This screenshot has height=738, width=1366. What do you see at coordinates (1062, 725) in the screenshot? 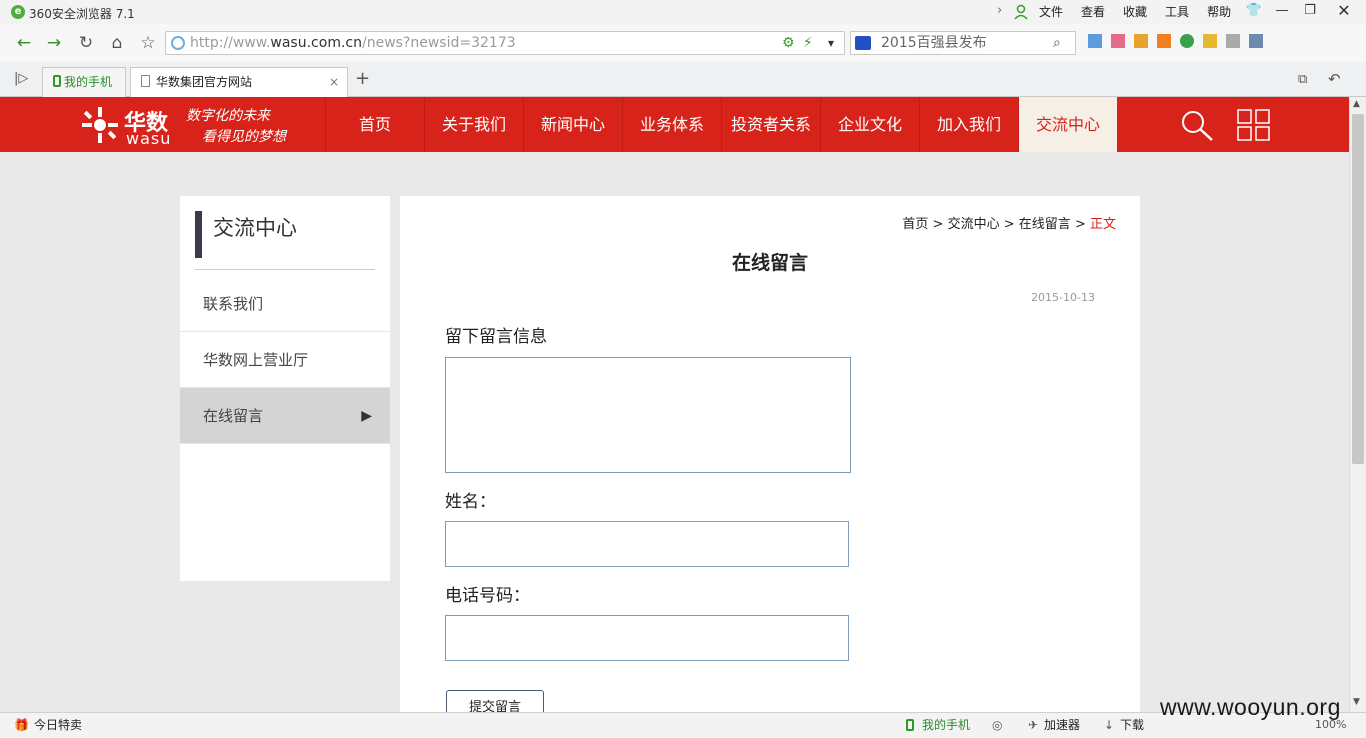
I see `status-accelerator: 加速器` at bounding box center [1062, 725].